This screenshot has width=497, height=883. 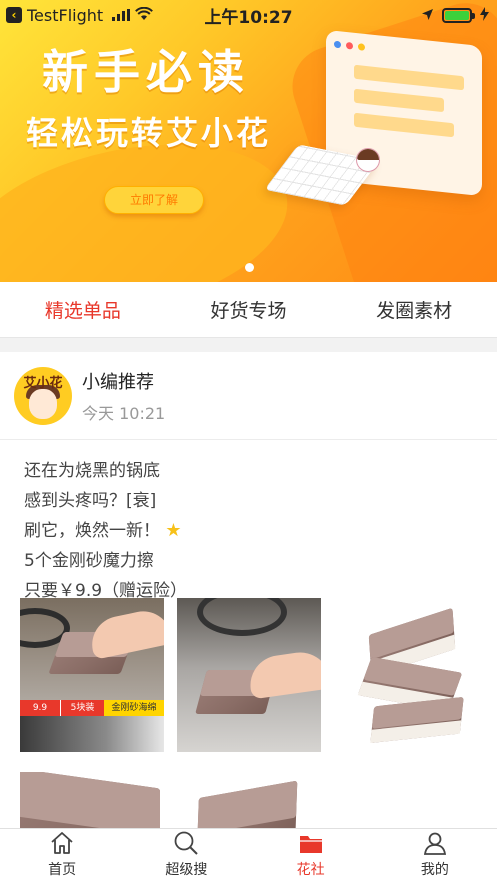 I want to click on search-icon, so click(x=186, y=843).